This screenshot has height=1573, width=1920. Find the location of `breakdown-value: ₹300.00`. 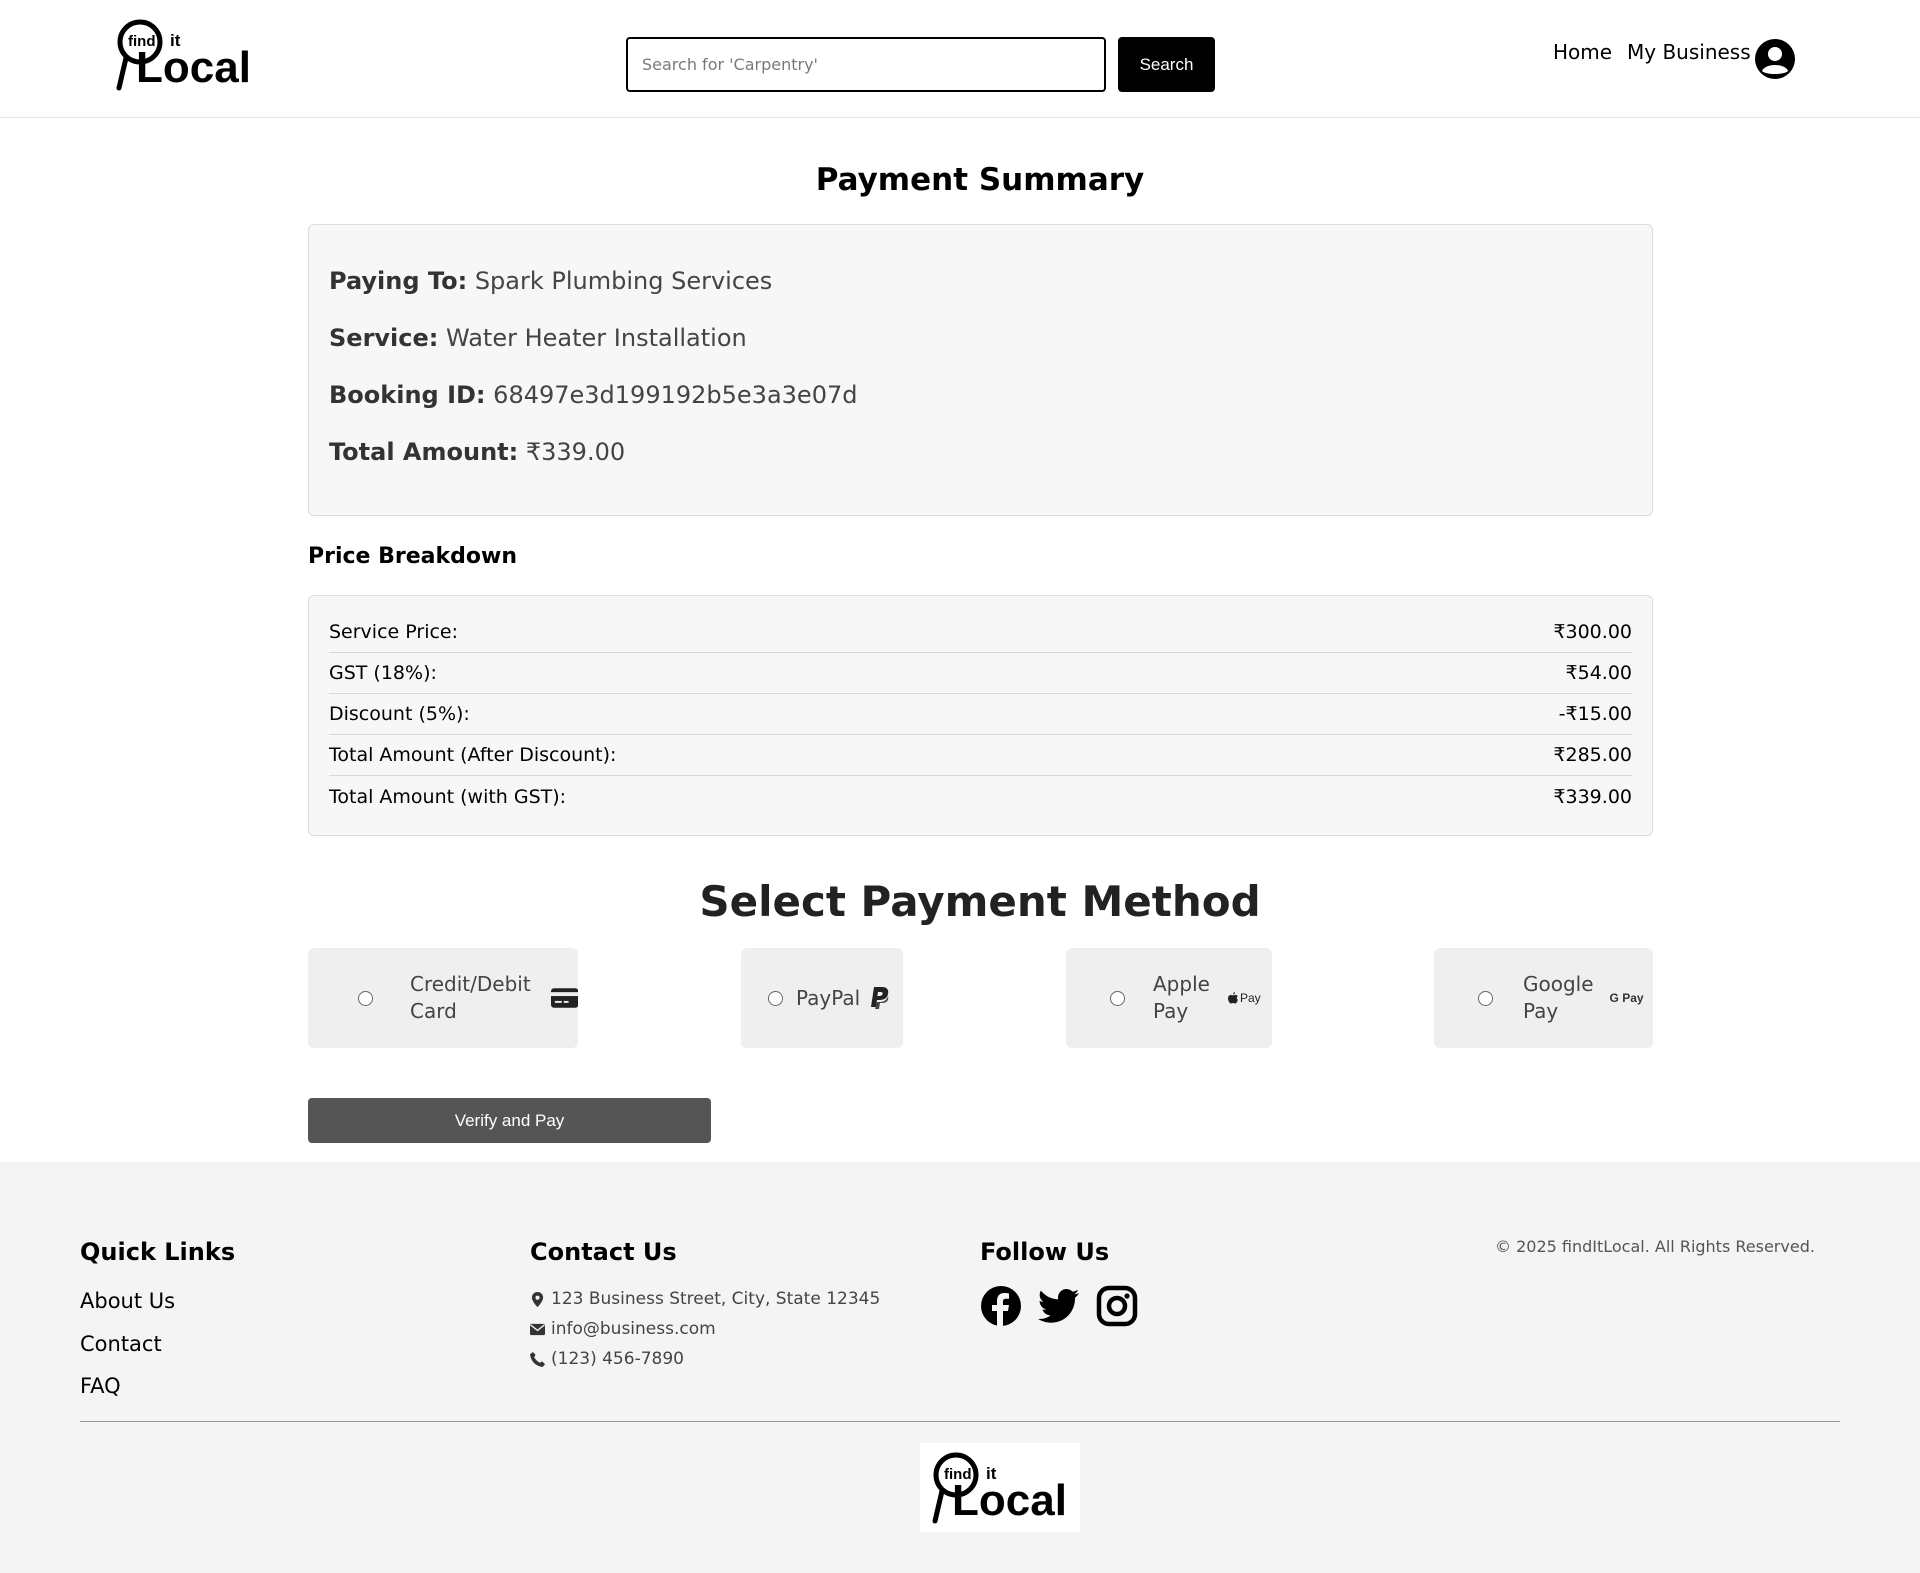

breakdown-value: ₹300.00 is located at coordinates (1592, 632).